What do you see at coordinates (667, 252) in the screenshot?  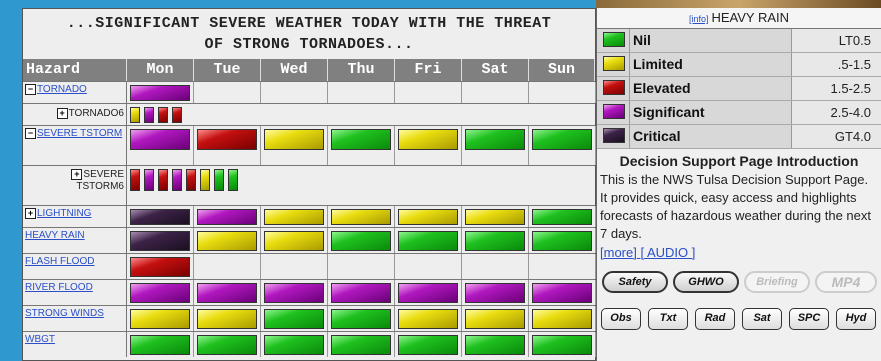 I see `audio-link: [ AUDIO ]` at bounding box center [667, 252].